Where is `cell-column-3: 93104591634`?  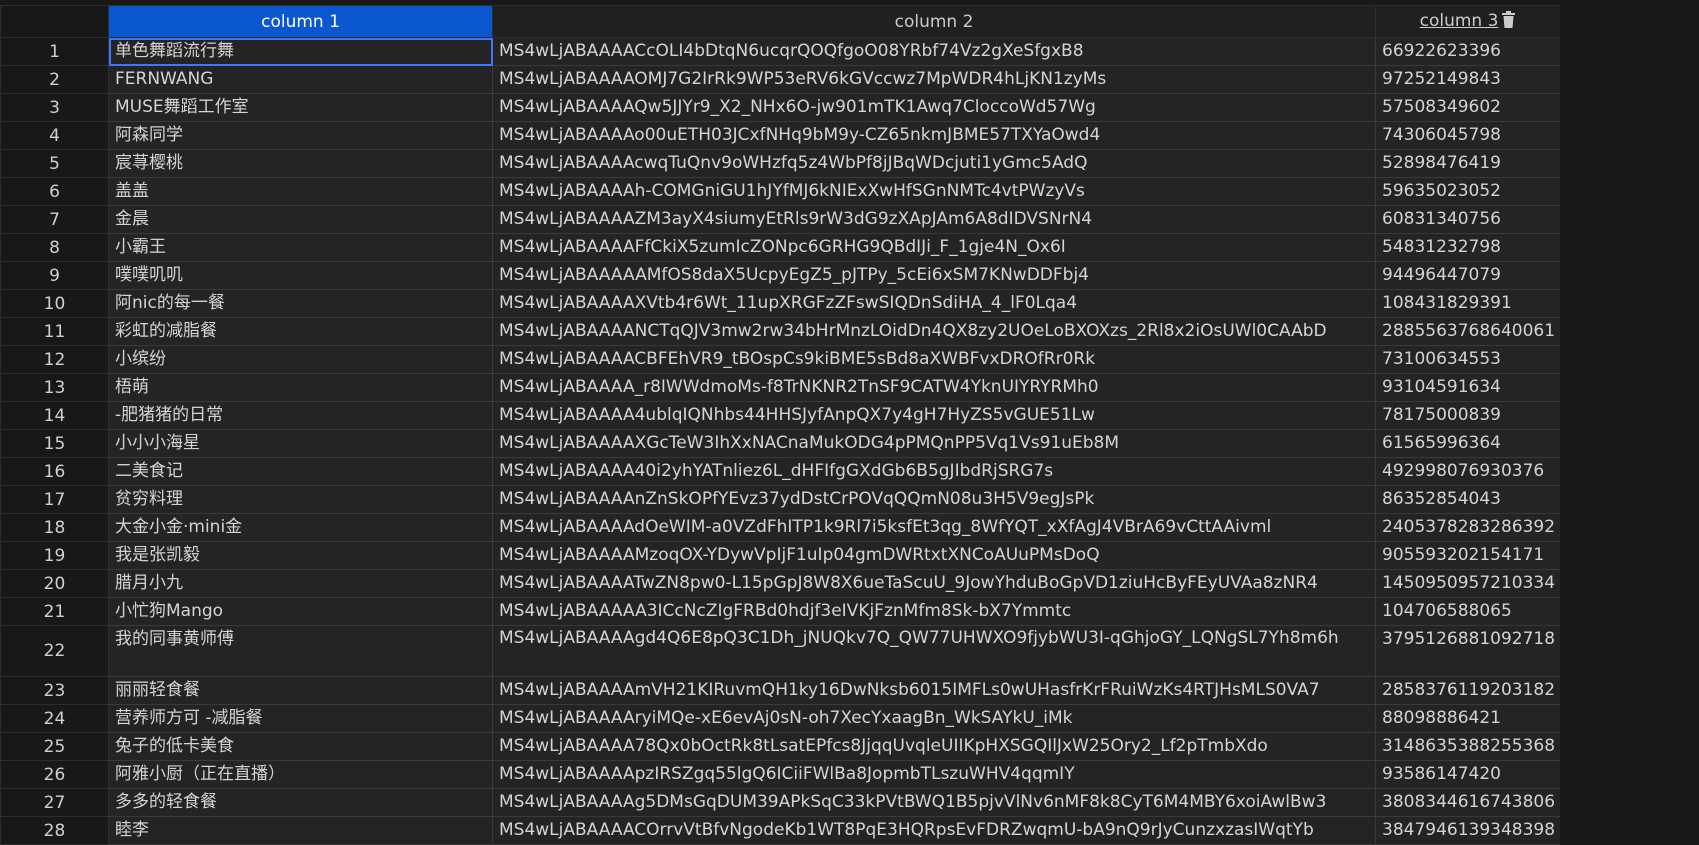 cell-column-3: 93104591634 is located at coordinates (1467, 387).